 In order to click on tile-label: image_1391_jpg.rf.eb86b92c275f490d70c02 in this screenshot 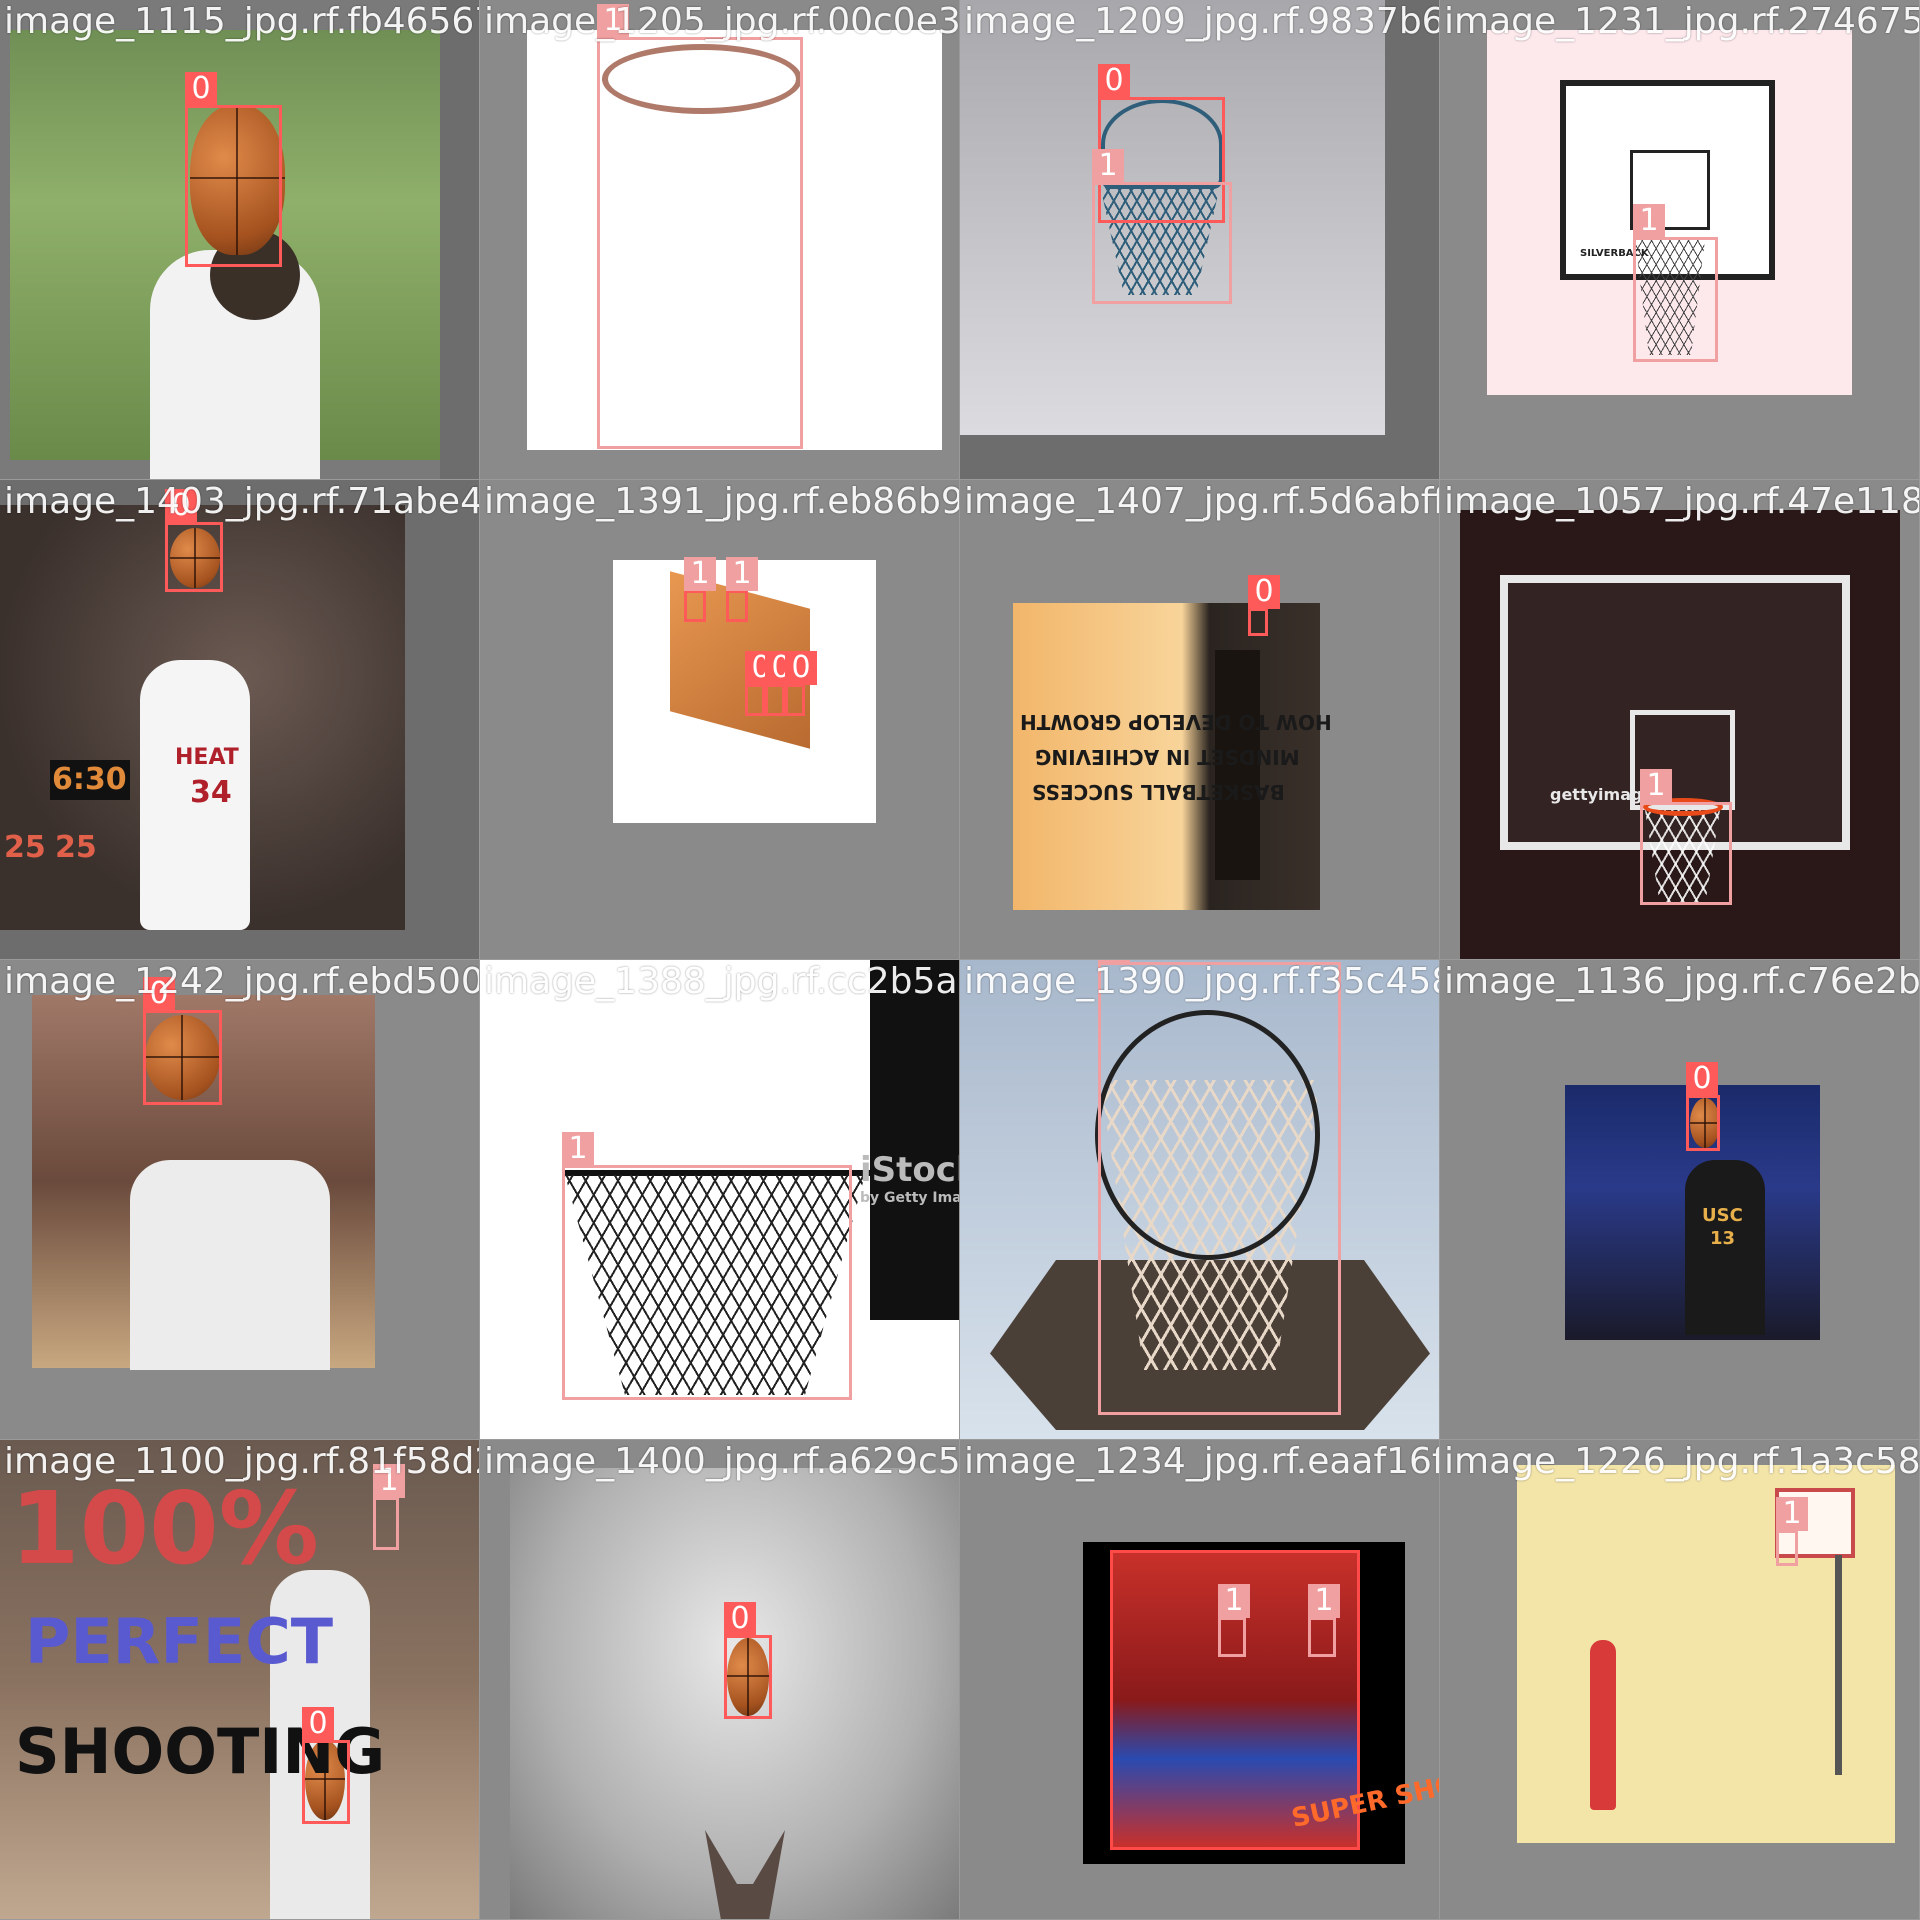, I will do `click(722, 501)`.